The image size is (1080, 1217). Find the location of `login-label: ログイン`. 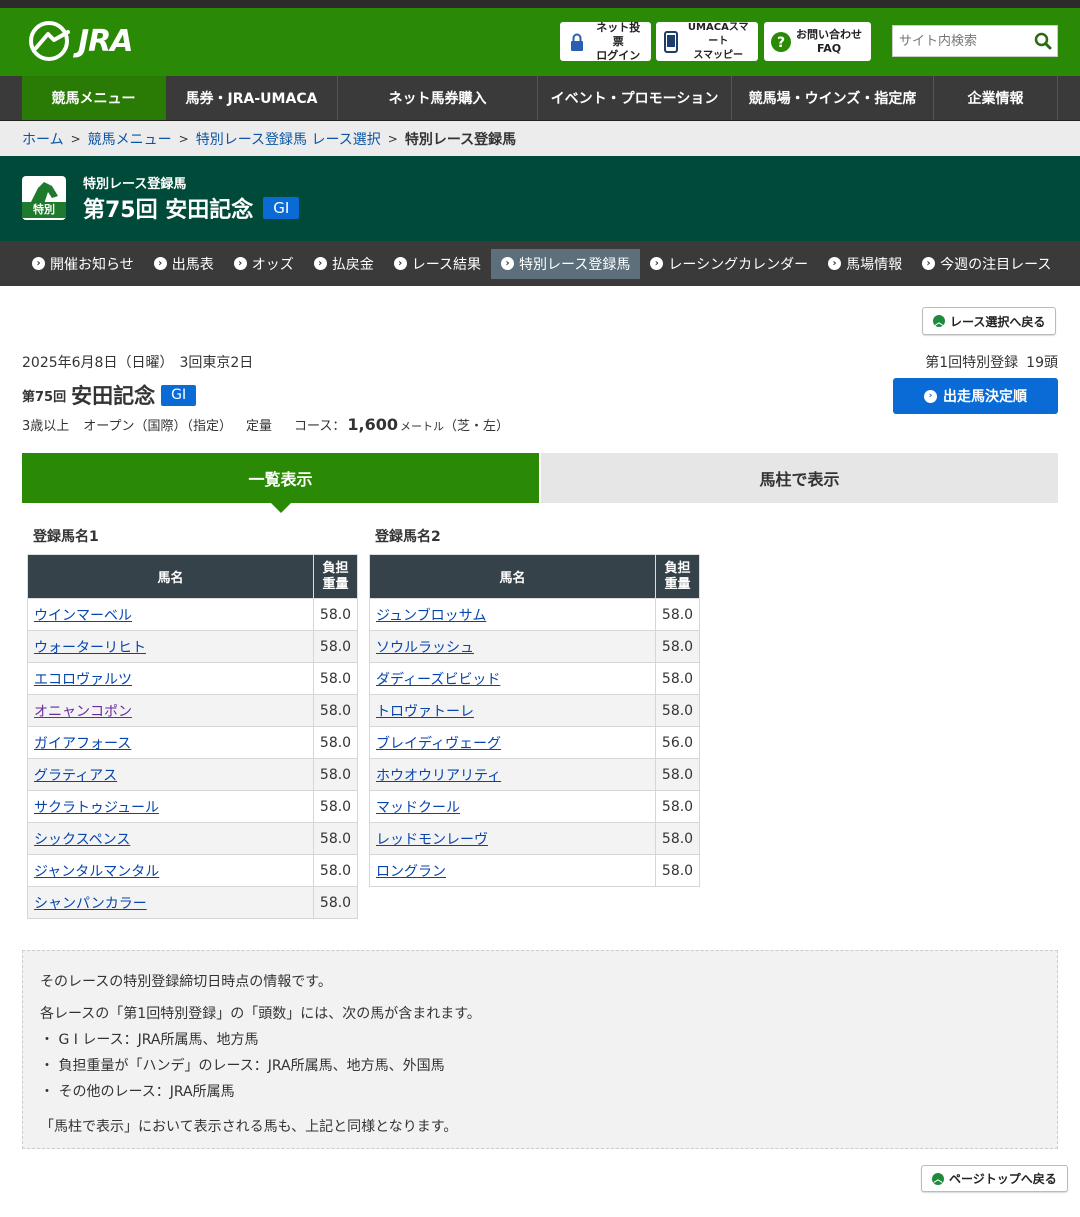

login-label: ログイン is located at coordinates (618, 55).